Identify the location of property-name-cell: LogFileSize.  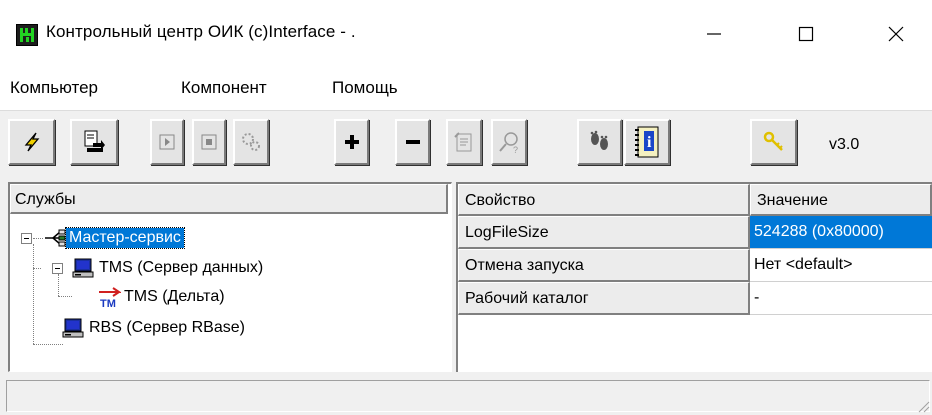
(604, 232).